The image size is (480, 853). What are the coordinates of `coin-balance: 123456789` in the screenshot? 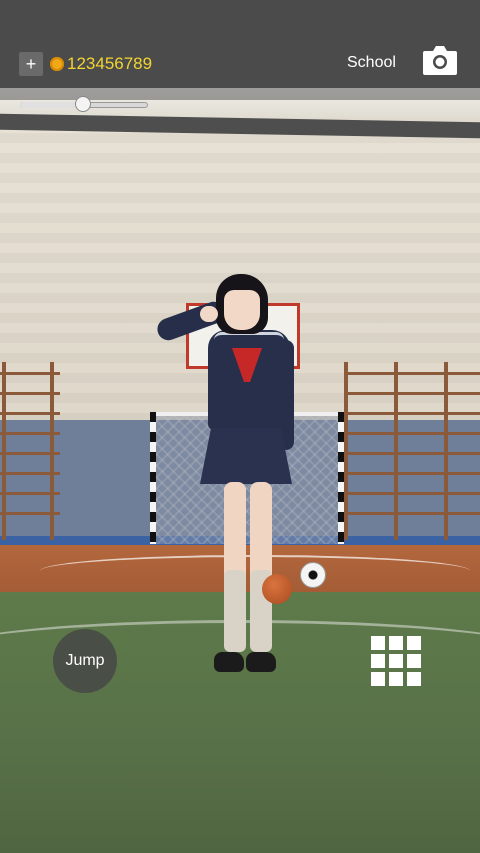 It's located at (110, 63).